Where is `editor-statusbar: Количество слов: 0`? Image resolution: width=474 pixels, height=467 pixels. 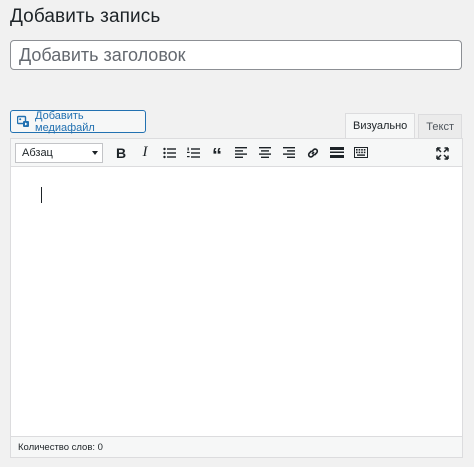
editor-statusbar: Количество слов: 0 is located at coordinates (236, 446).